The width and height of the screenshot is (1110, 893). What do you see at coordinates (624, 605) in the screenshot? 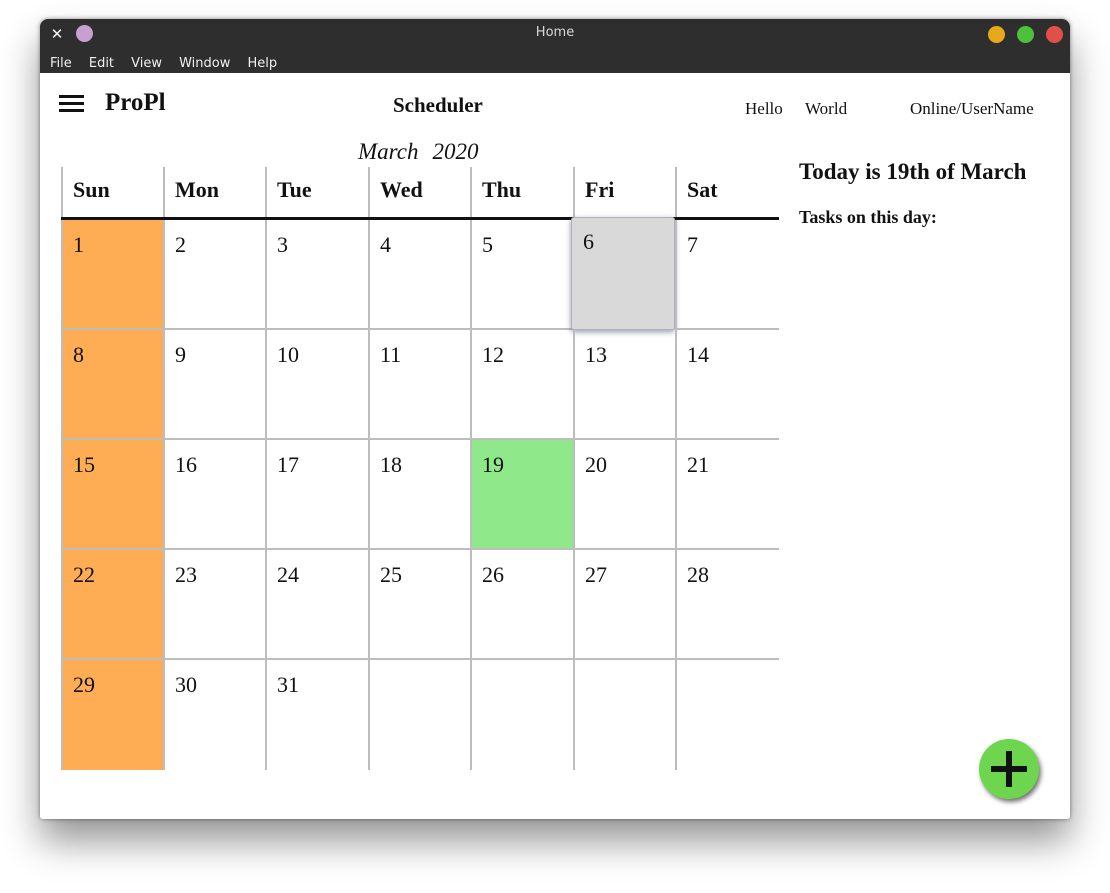
I see `day-cell-27: 27` at bounding box center [624, 605].